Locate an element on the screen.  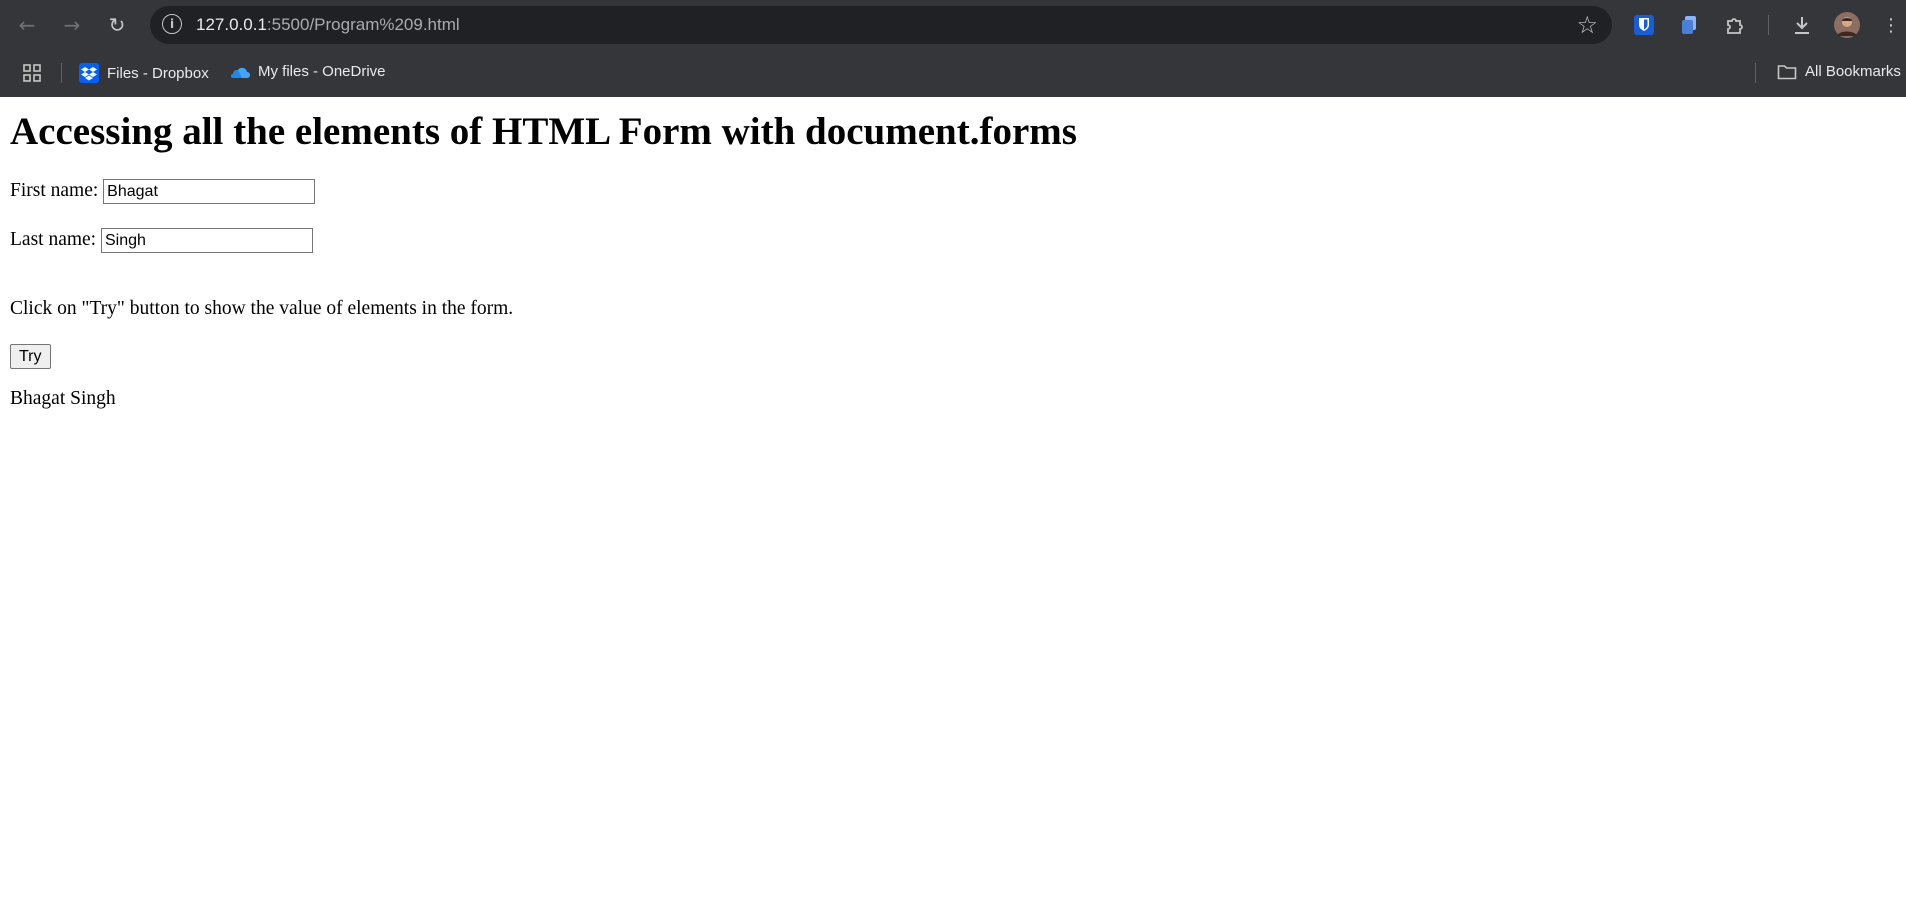
url-text: 127.0.0.1:5500/Program%209.html is located at coordinates (328, 25).